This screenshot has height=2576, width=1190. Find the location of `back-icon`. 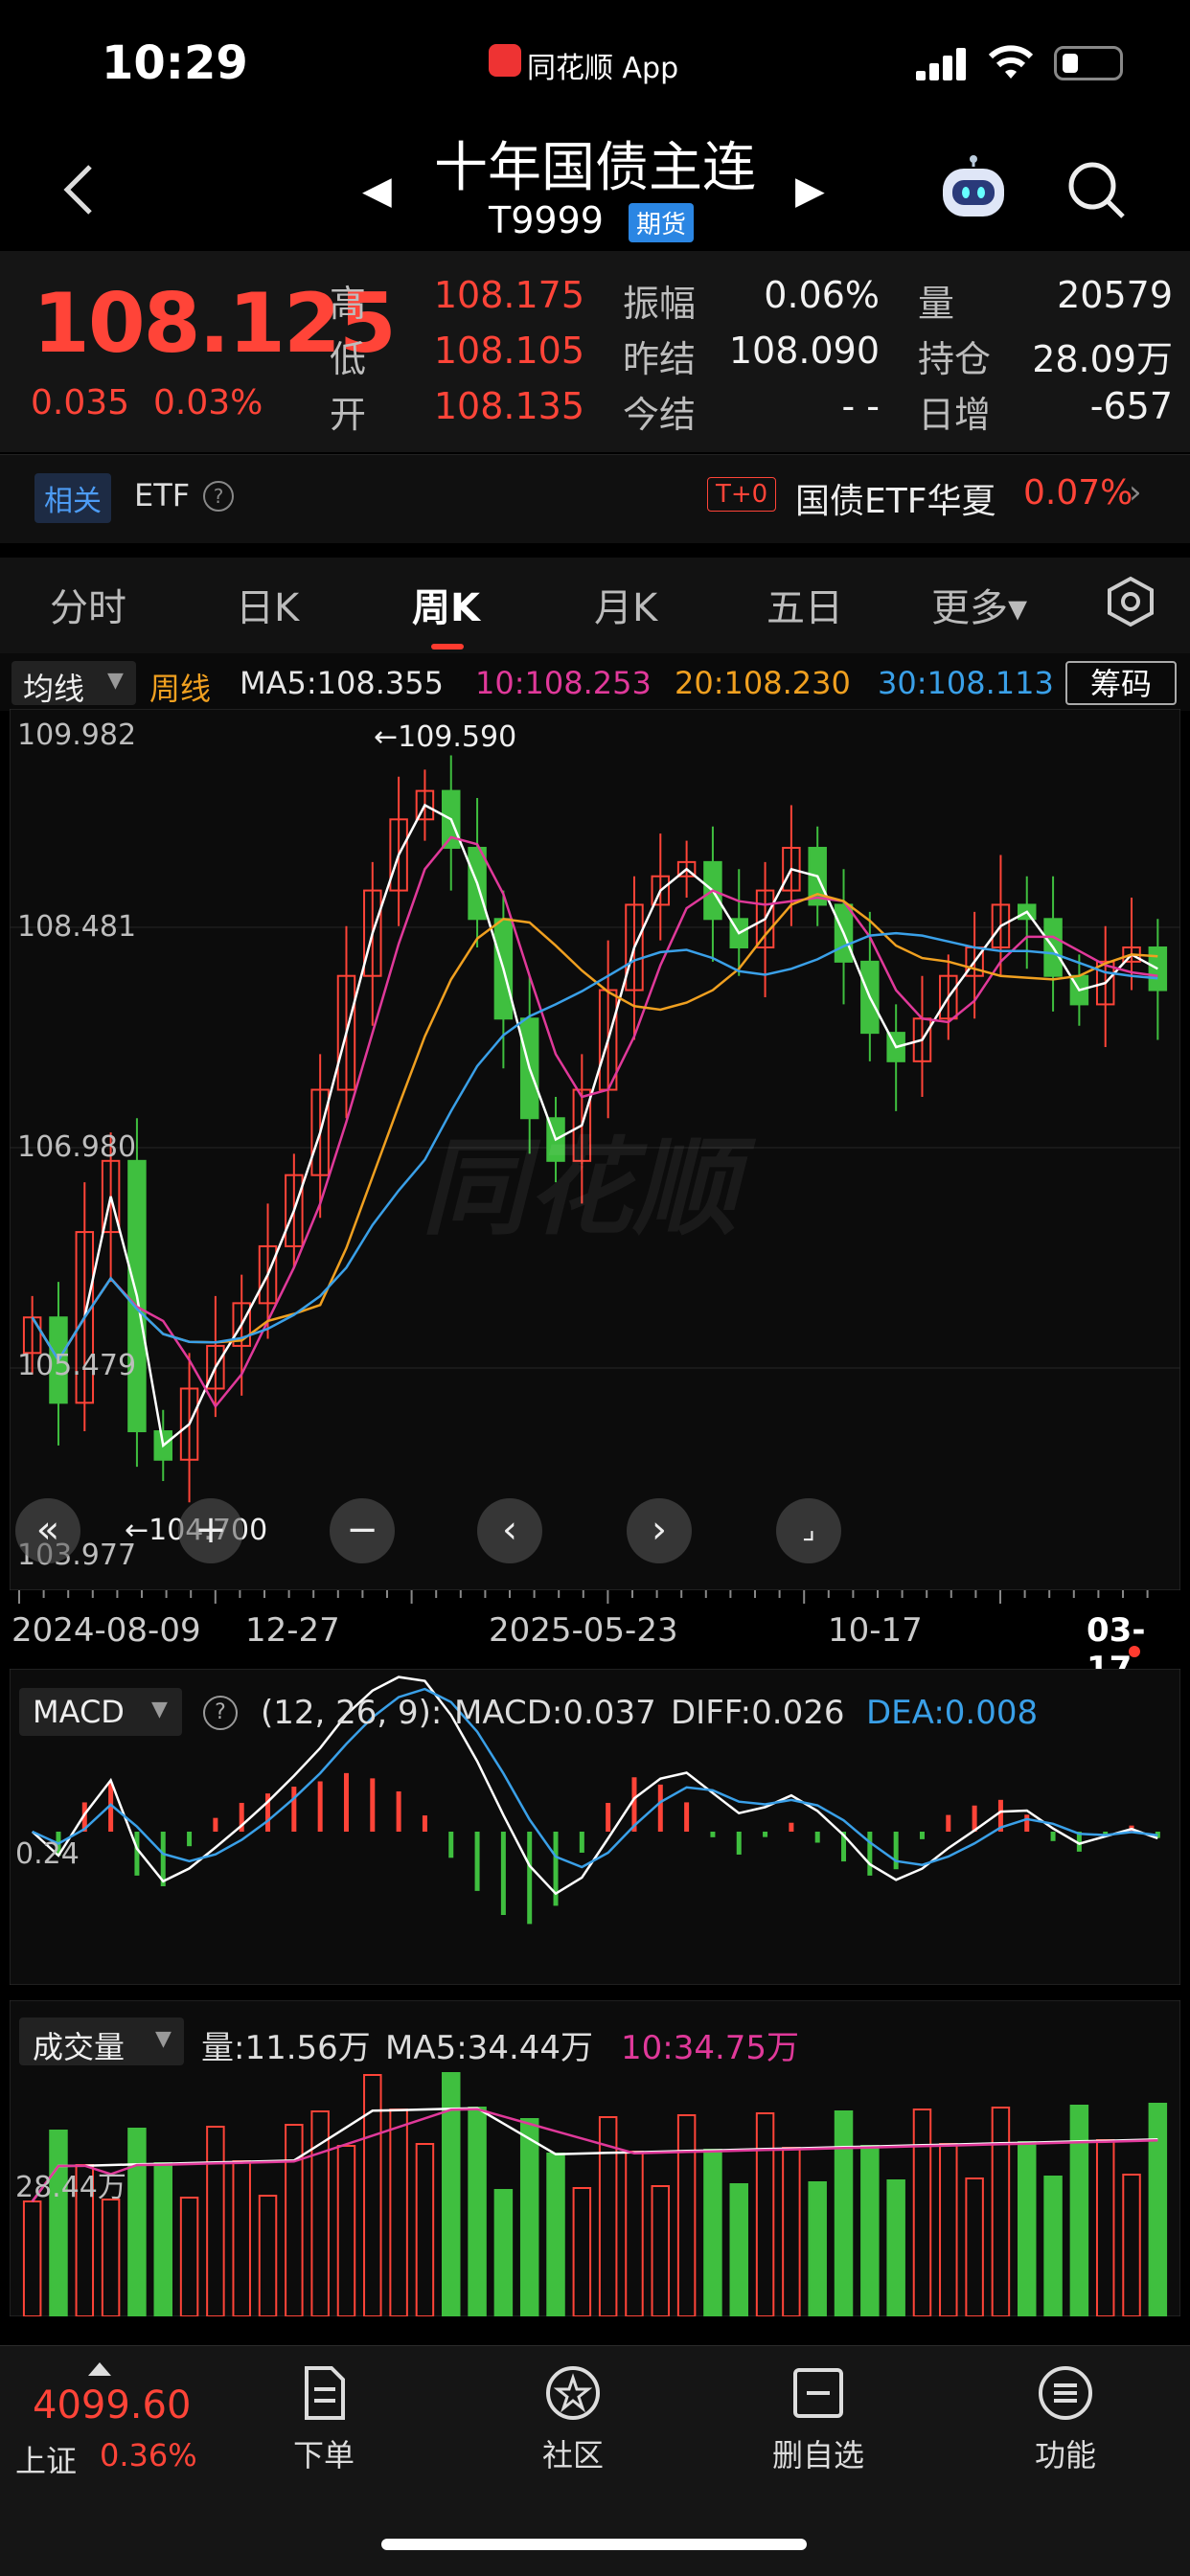

back-icon is located at coordinates (78, 189).